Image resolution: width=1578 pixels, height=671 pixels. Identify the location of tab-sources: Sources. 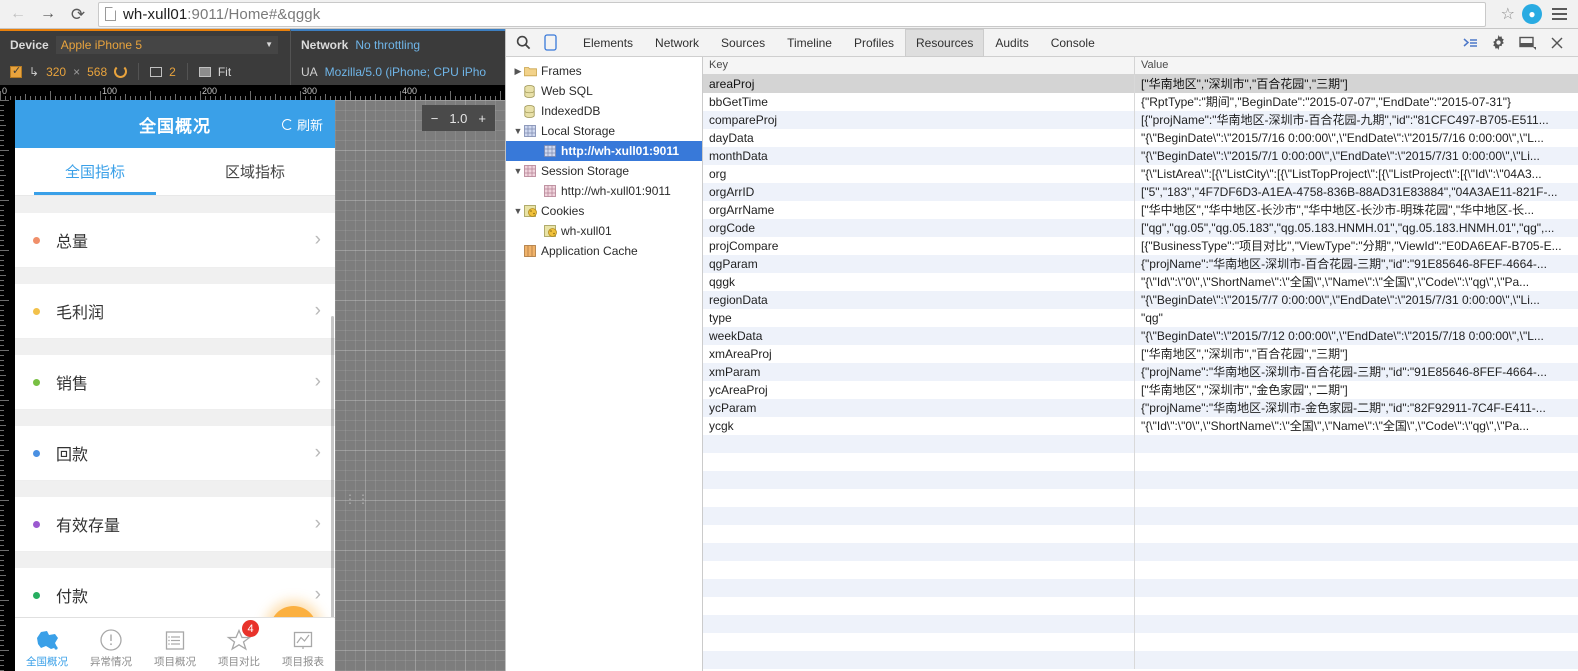
(743, 43).